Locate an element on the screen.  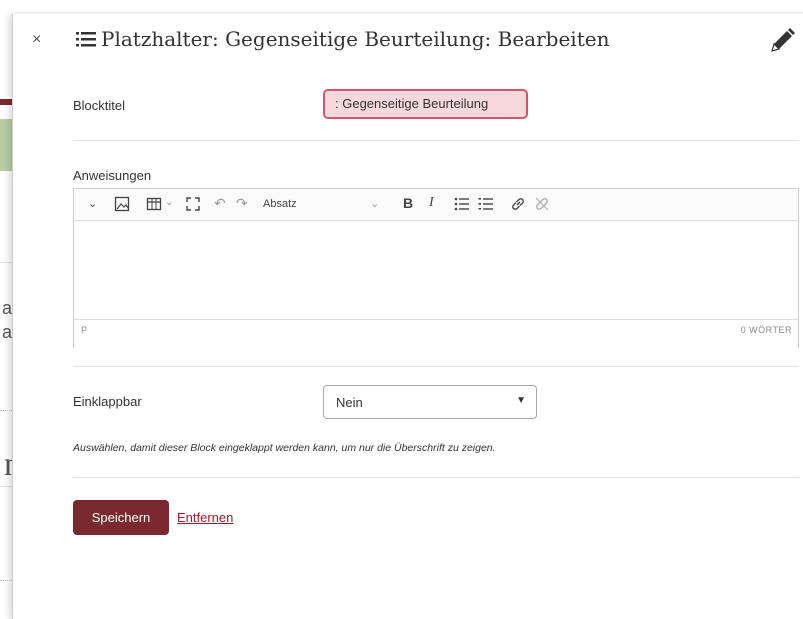
close-button: × is located at coordinates (36, 40).